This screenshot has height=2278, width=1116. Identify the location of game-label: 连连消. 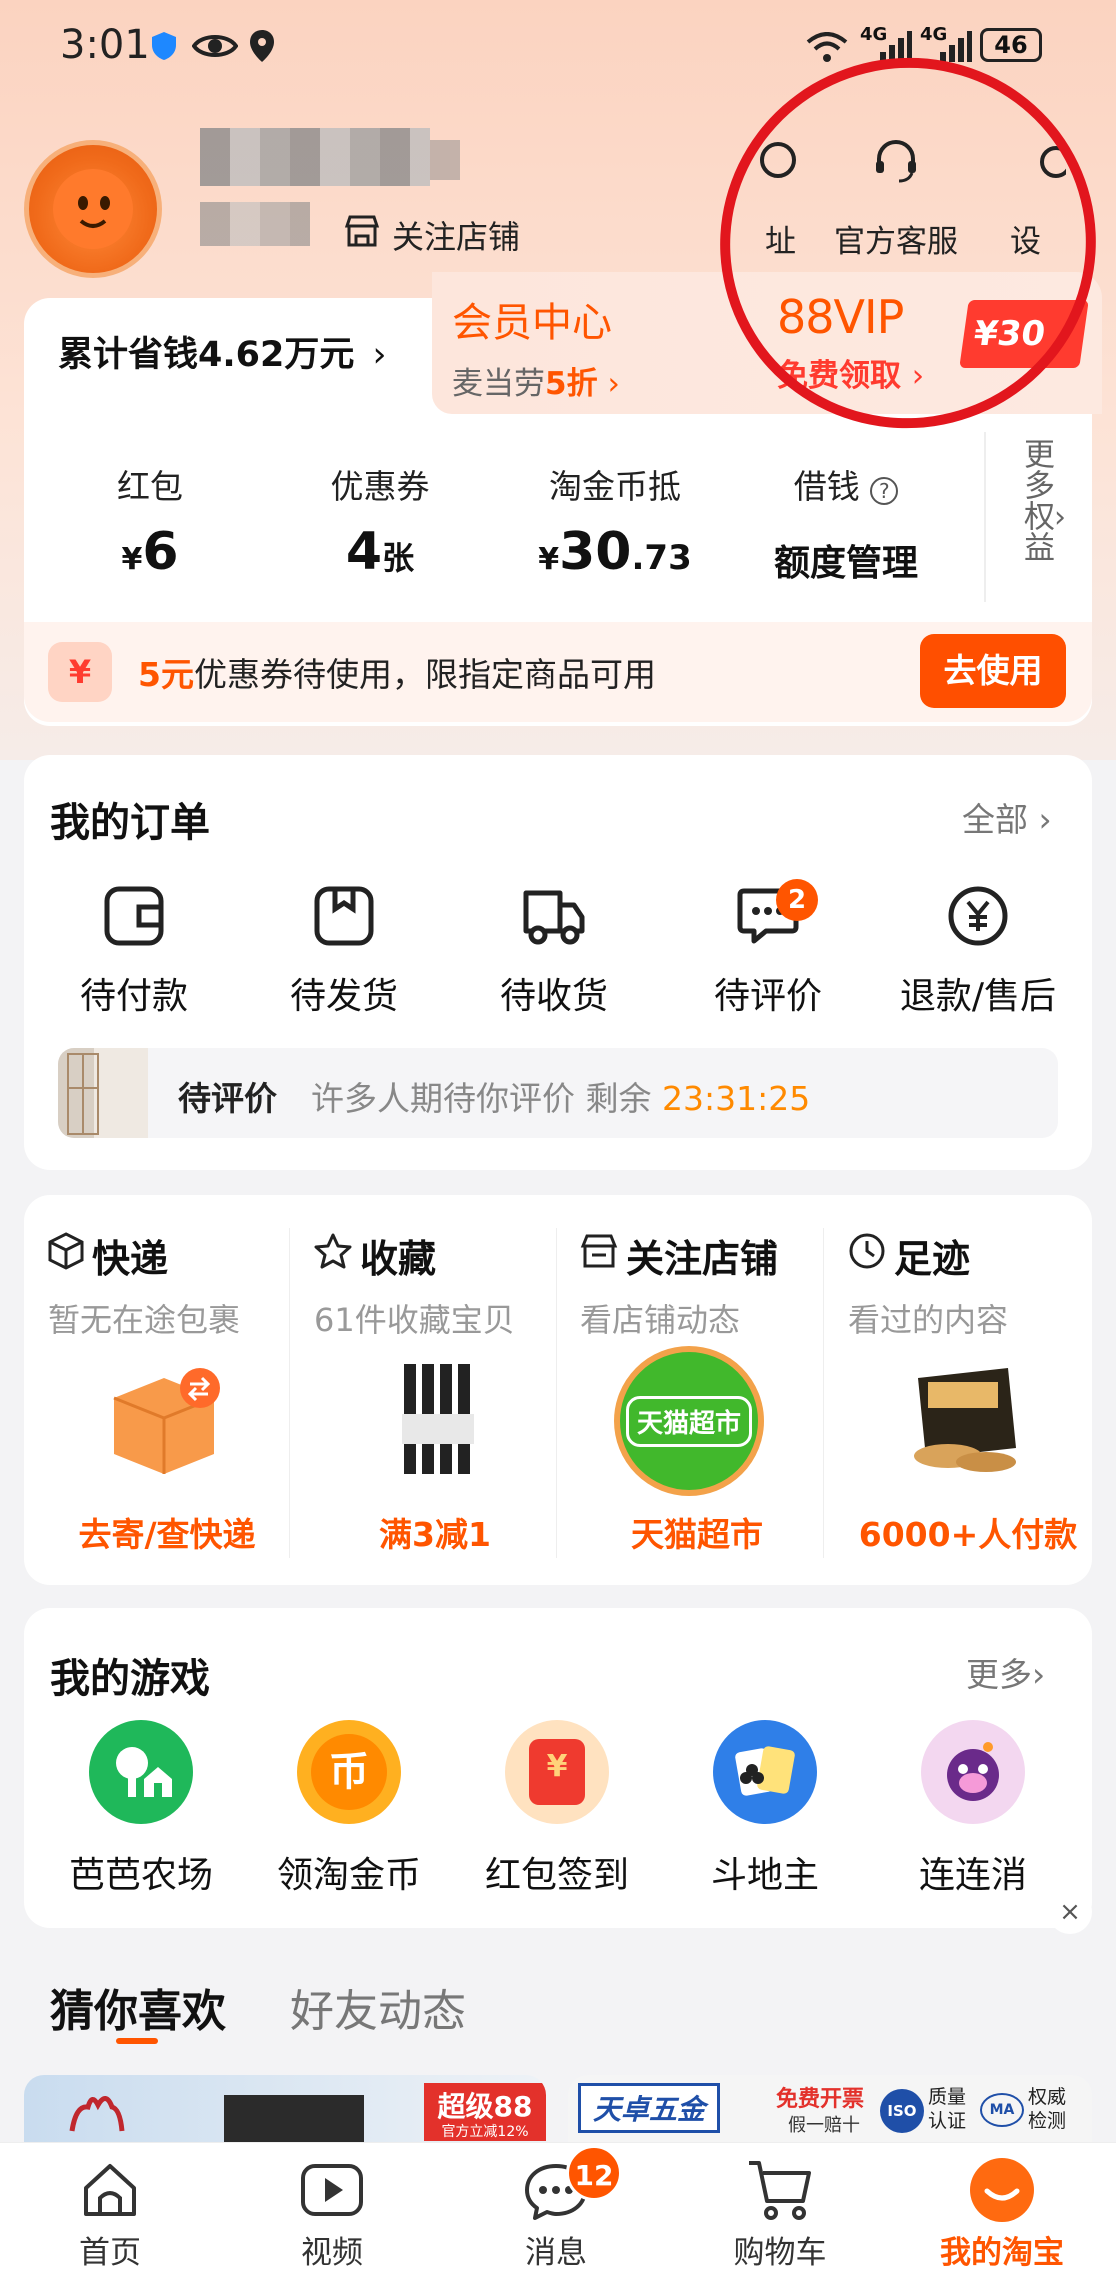
(972, 1875).